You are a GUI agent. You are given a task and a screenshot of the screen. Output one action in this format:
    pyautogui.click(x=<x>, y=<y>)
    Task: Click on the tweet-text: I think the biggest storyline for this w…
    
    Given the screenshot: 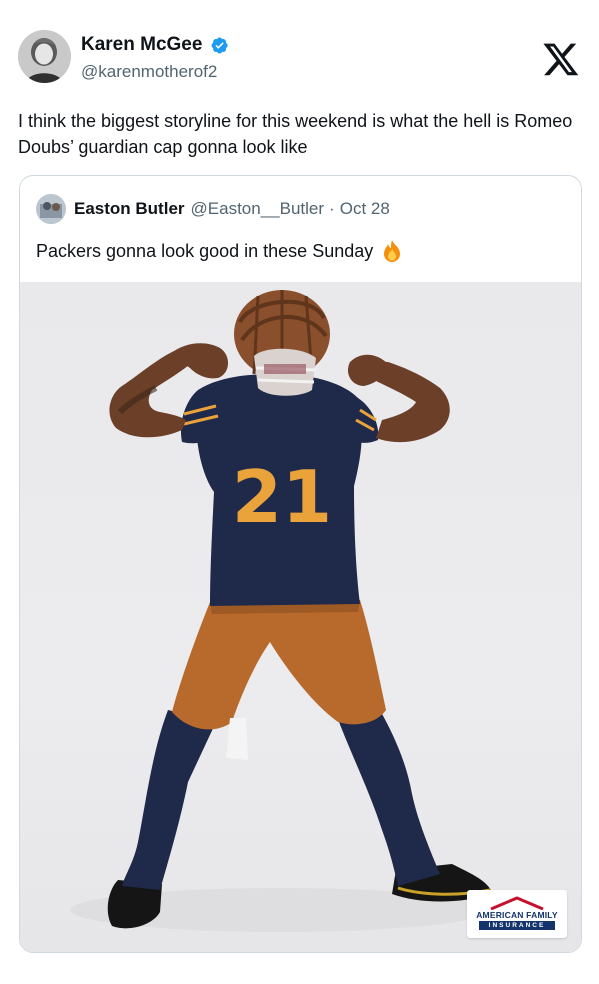 What is the action you would take?
    pyautogui.click(x=295, y=134)
    